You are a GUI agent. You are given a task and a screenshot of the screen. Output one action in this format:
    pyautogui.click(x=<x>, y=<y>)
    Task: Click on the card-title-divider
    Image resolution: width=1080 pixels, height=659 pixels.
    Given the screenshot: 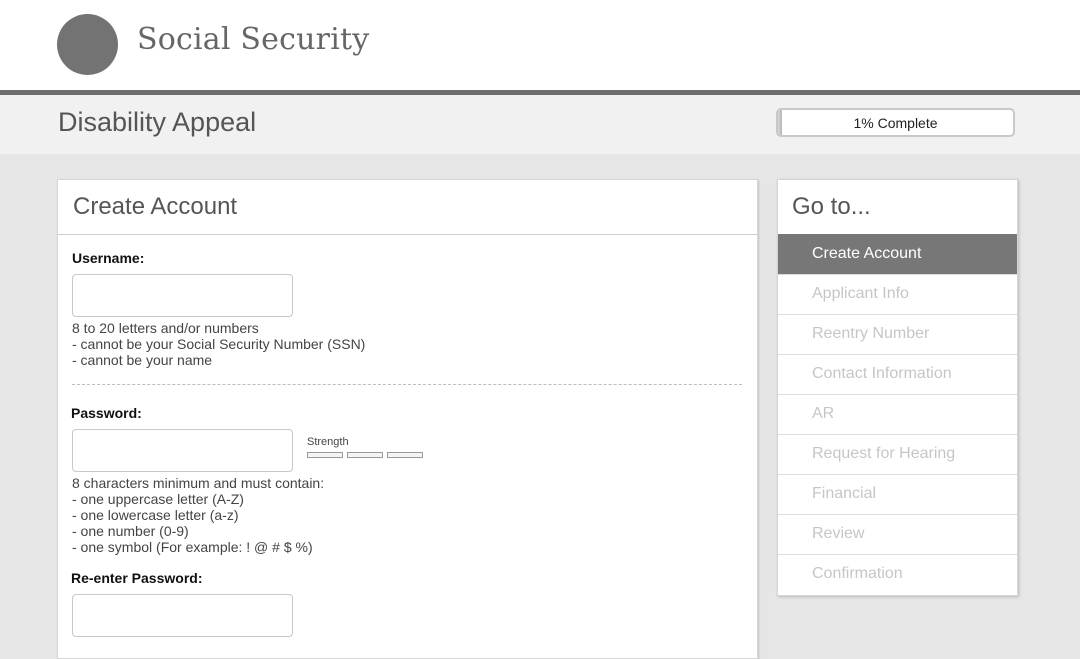 What is the action you would take?
    pyautogui.click(x=407, y=234)
    